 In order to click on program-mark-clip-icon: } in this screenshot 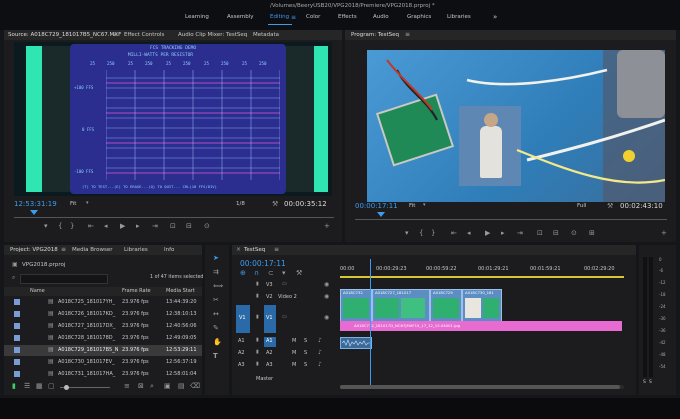, I will do `click(433, 233)`.